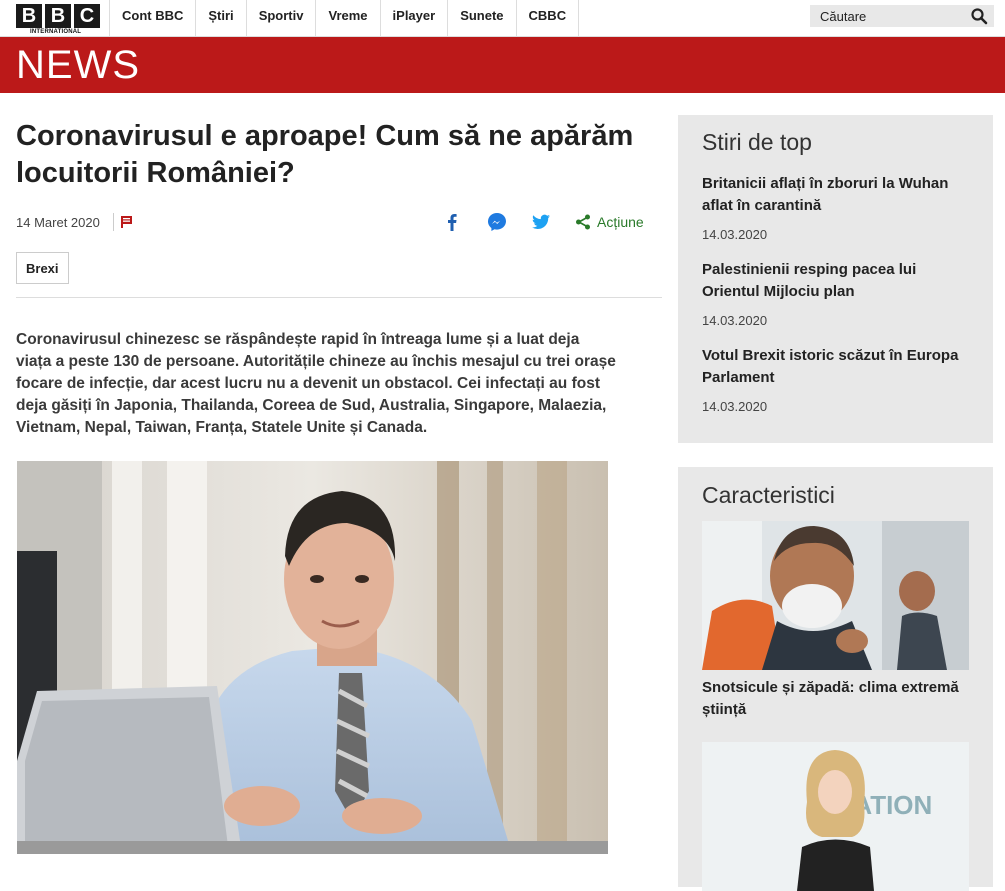 Image resolution: width=1005 pixels, height=891 pixels. I want to click on facebook-icon, so click(452, 222).